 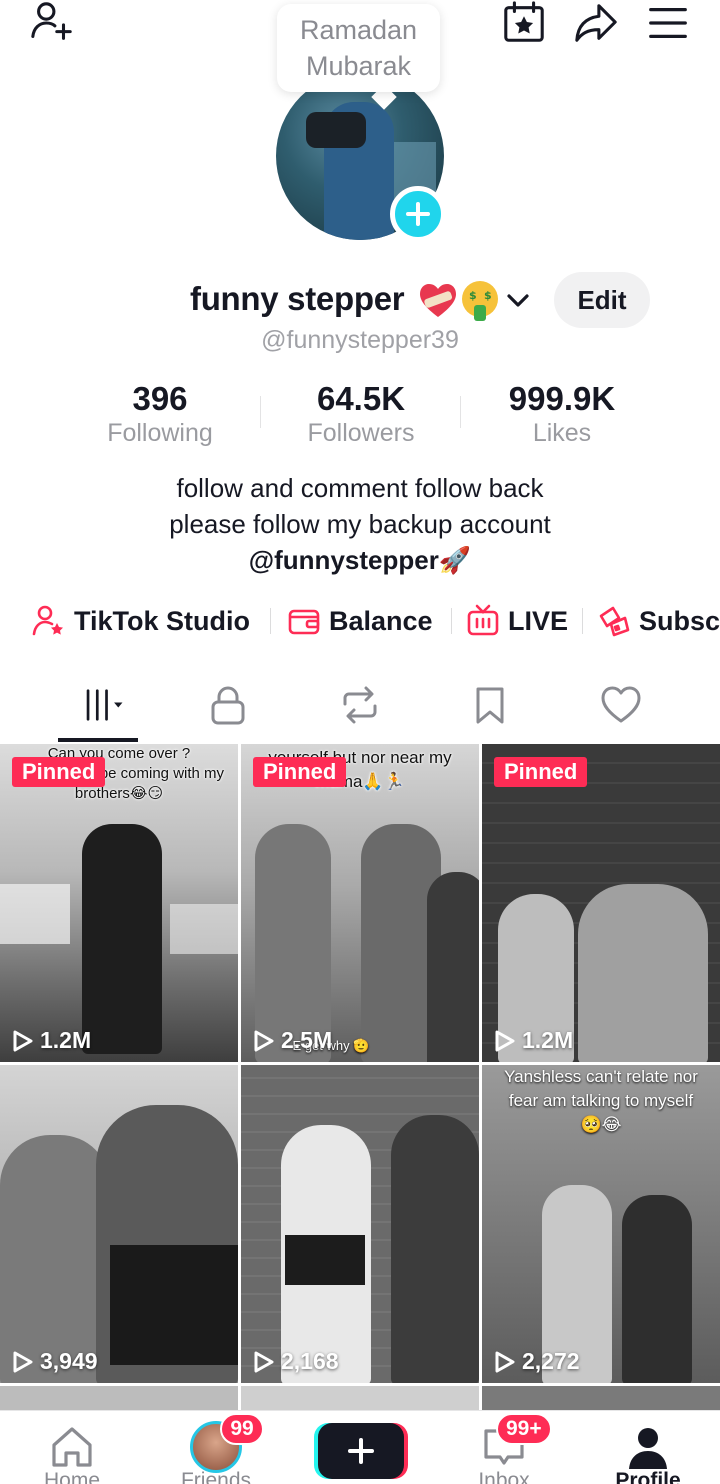 I want to click on heart-with-bandage-emoji, so click(x=438, y=300).